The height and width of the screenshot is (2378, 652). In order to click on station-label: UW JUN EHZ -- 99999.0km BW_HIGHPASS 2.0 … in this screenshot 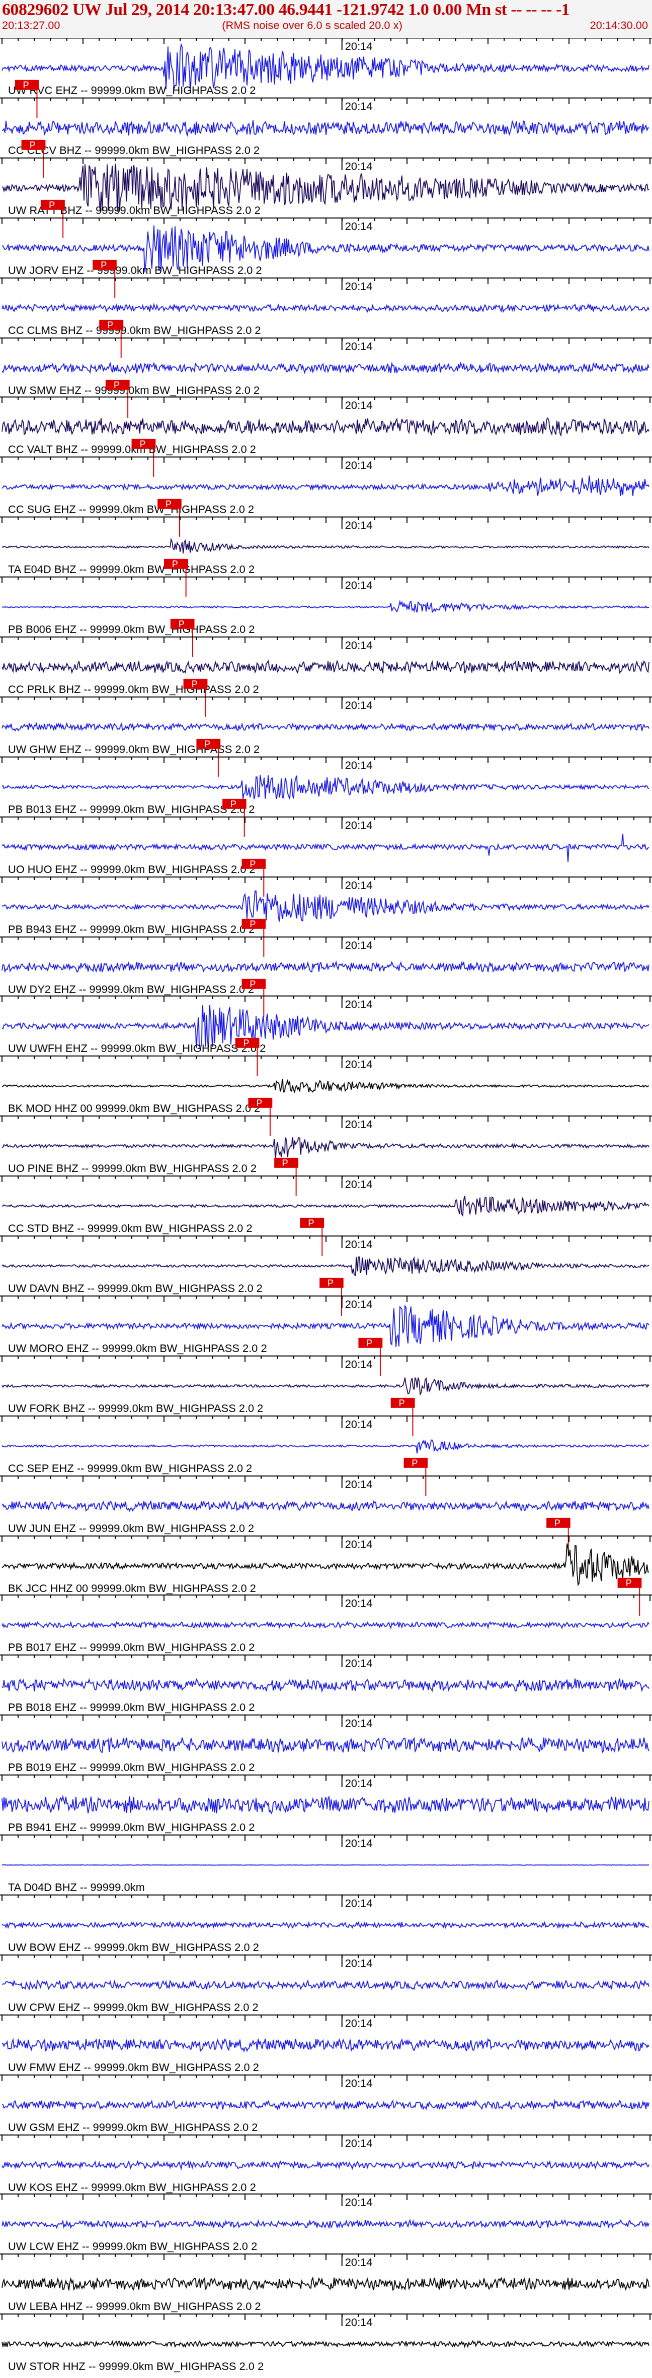, I will do `click(131, 1529)`.